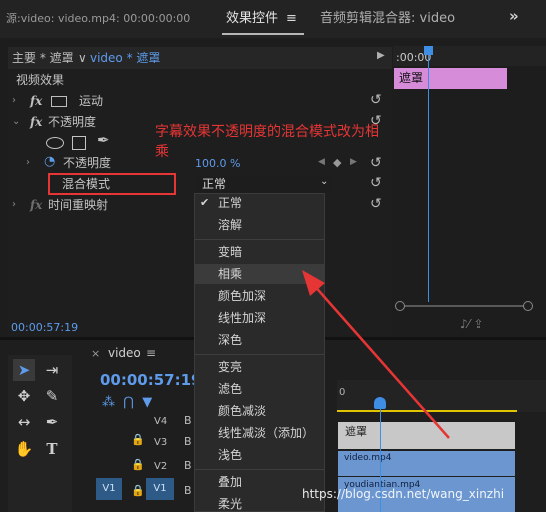 This screenshot has height=512, width=546. Describe the element at coordinates (376, 354) in the screenshot. I see `annotation-arrow` at that location.